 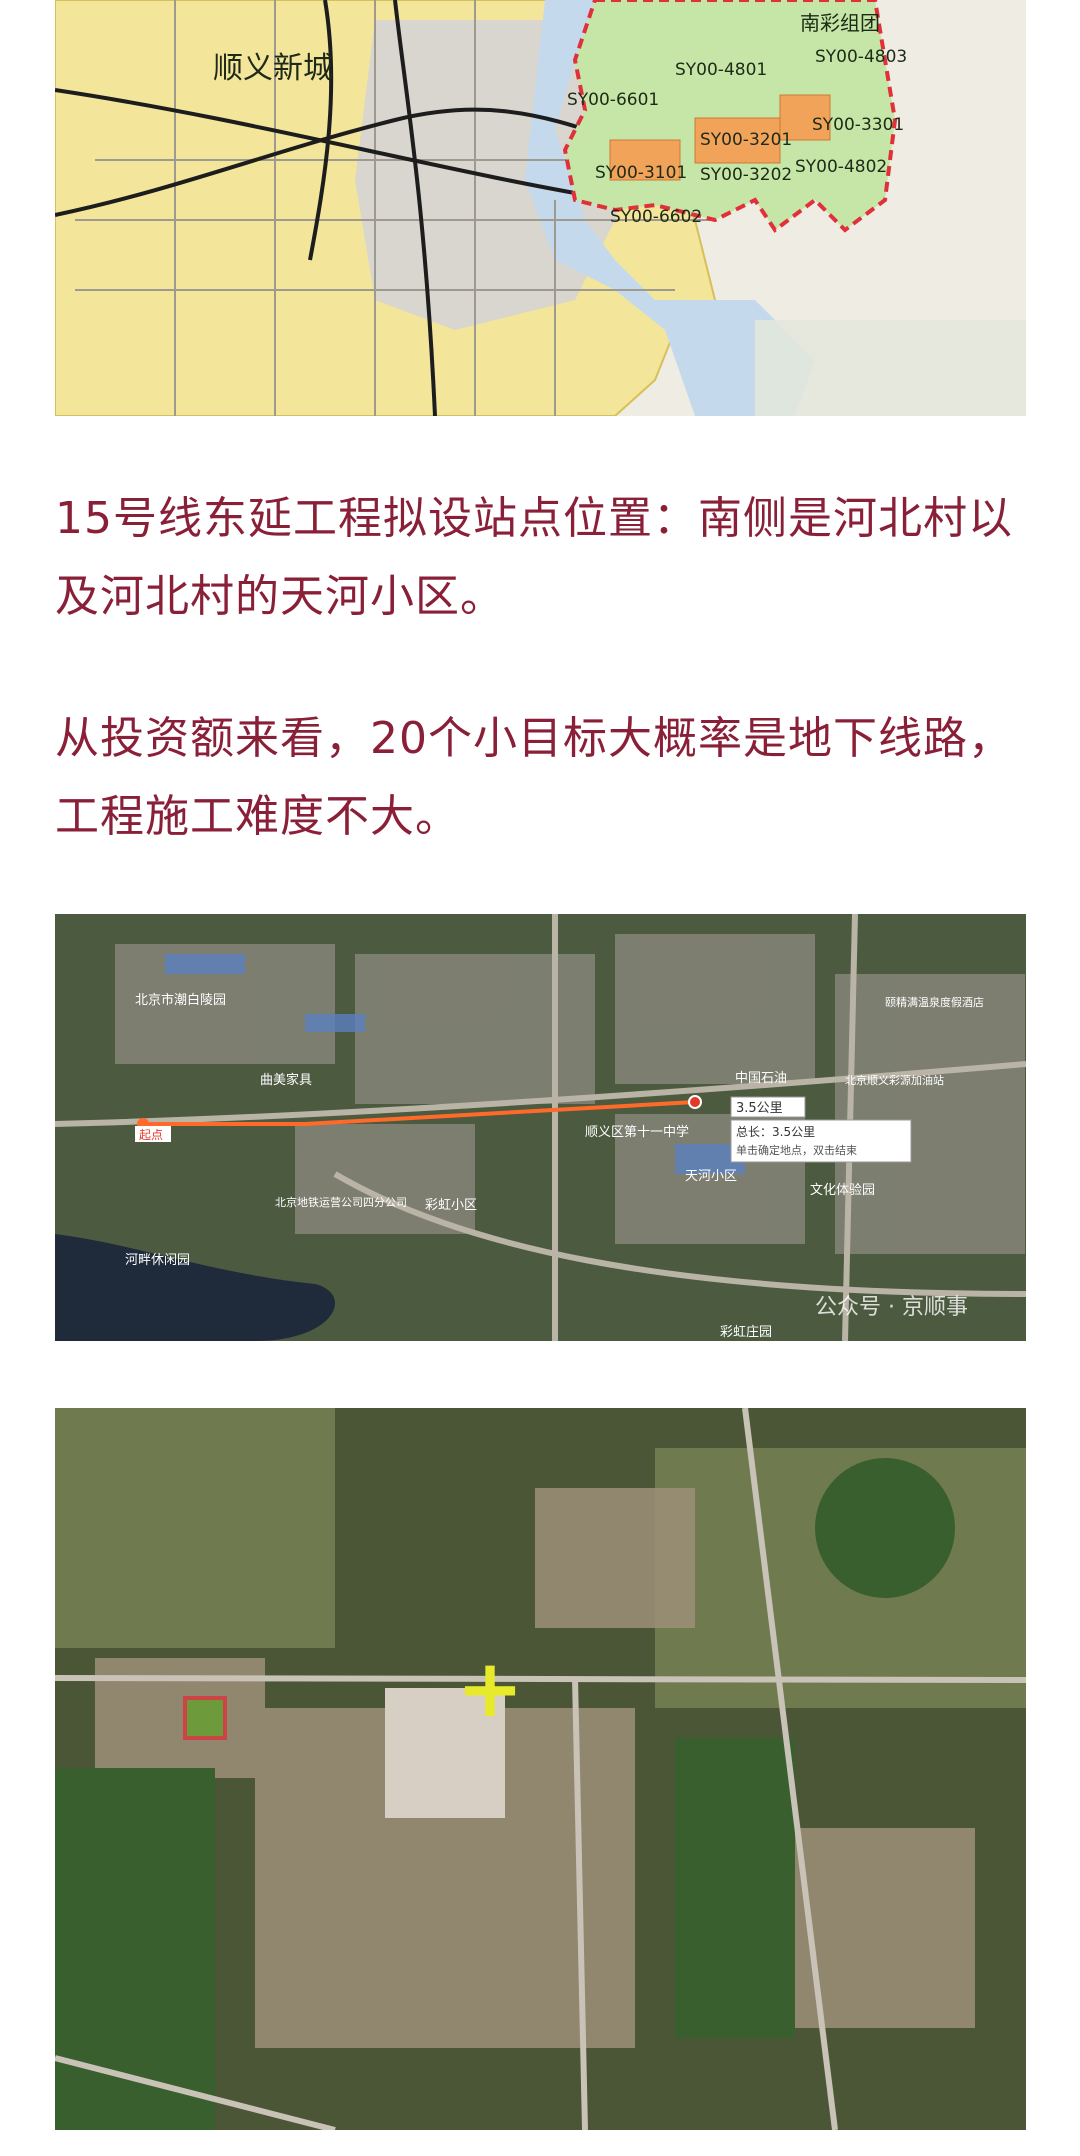 I want to click on watermark-label: 公众号 · 京顺事, so click(x=891, y=1307).